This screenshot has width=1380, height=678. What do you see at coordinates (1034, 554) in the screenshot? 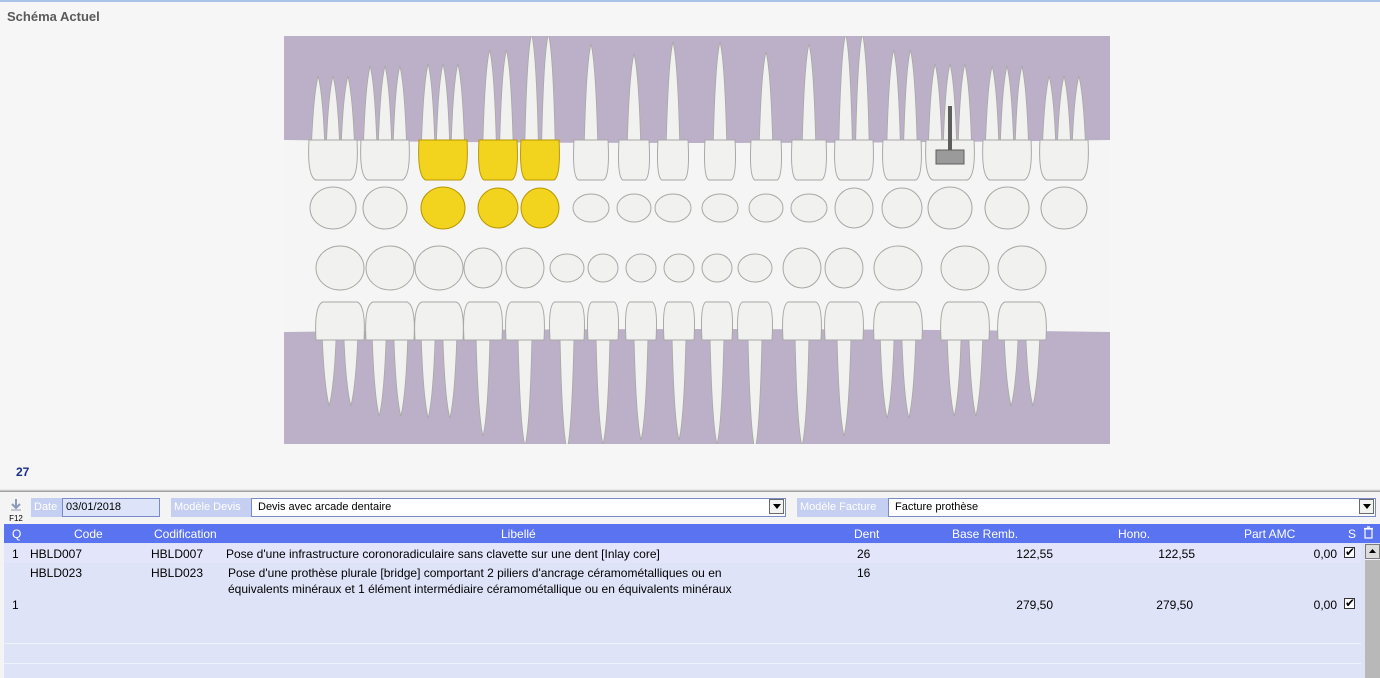
I see `cell-base-remb: 122,55` at bounding box center [1034, 554].